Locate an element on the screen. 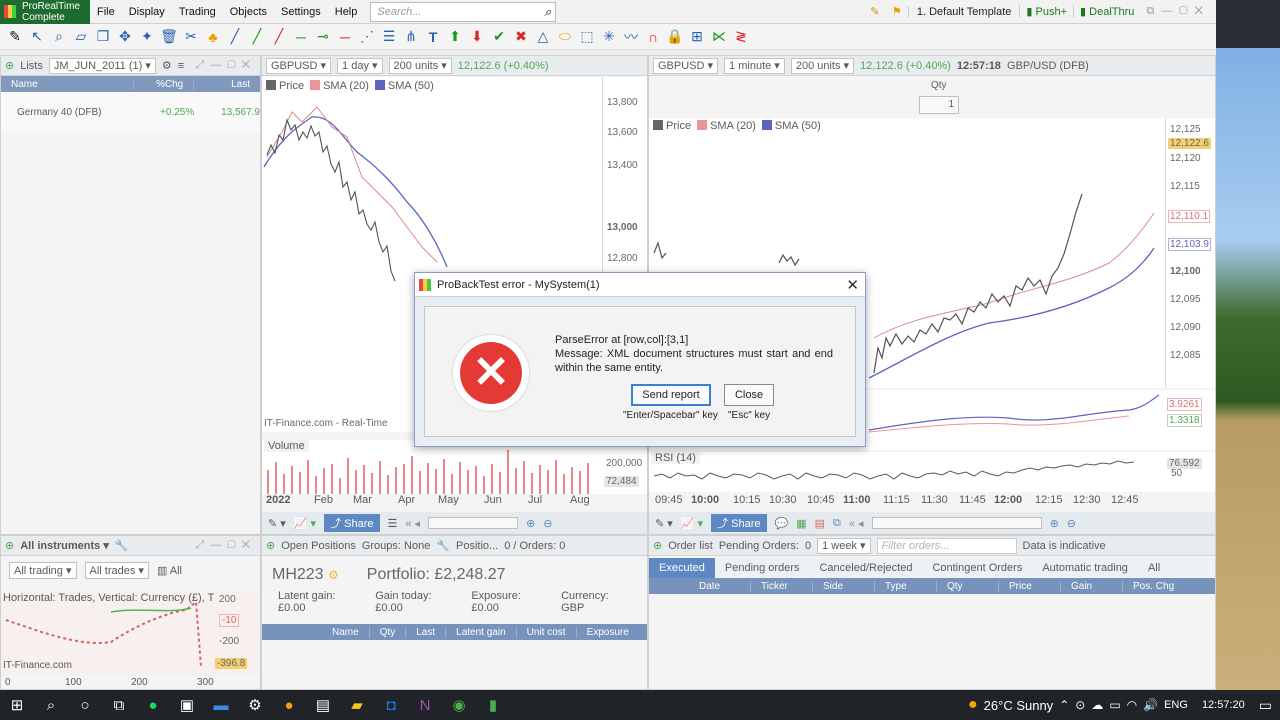 This screenshot has width=1280, height=720. search-taskbar-icon: ⌕ is located at coordinates (51, 705).